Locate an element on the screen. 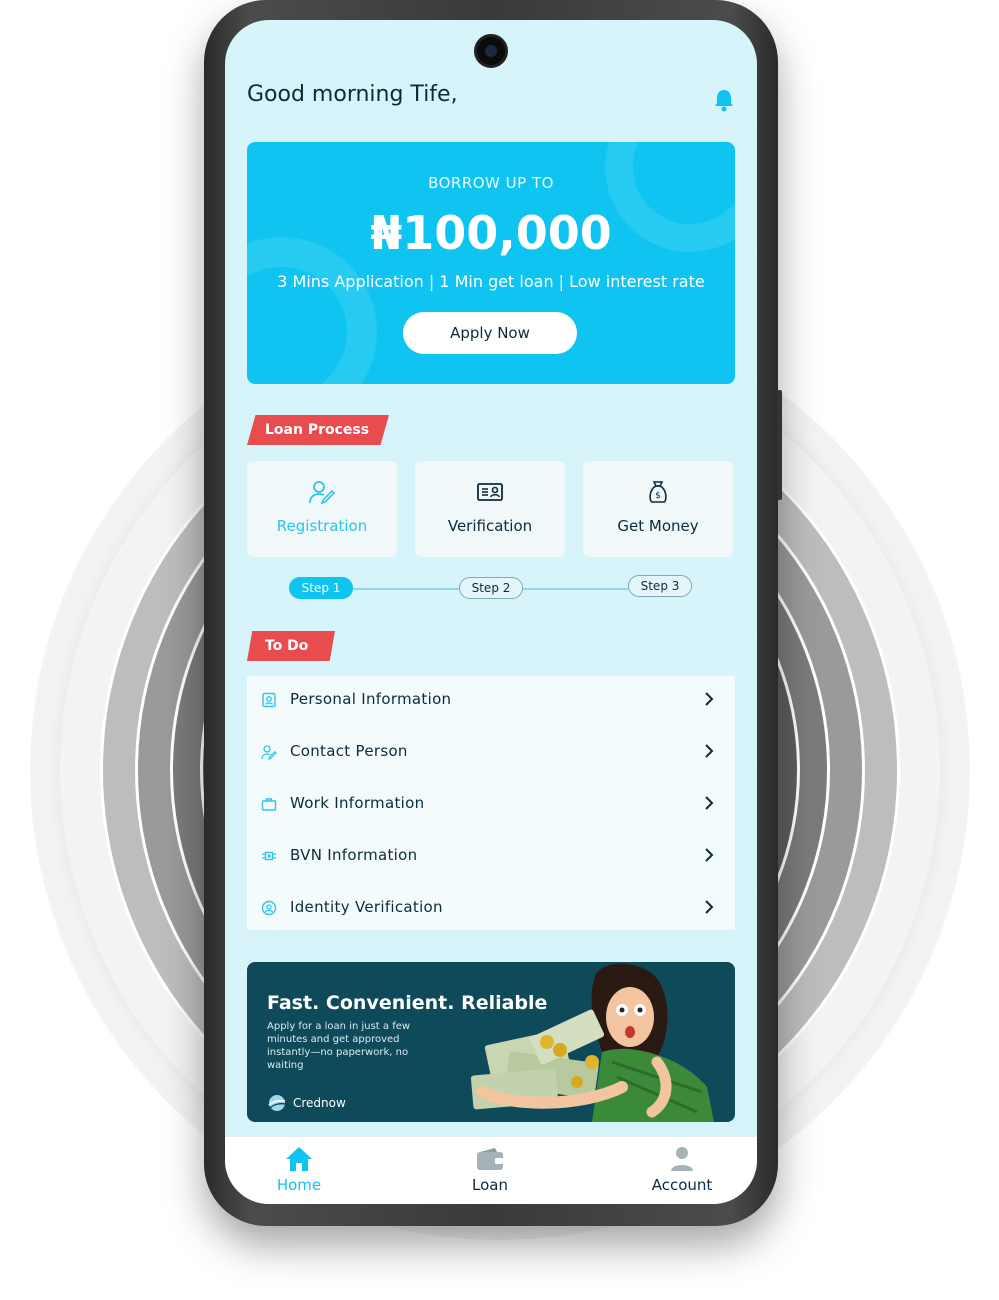 Image resolution: width=999 pixels, height=1300 pixels. loan-process-tag: Loan Process is located at coordinates (318, 430).